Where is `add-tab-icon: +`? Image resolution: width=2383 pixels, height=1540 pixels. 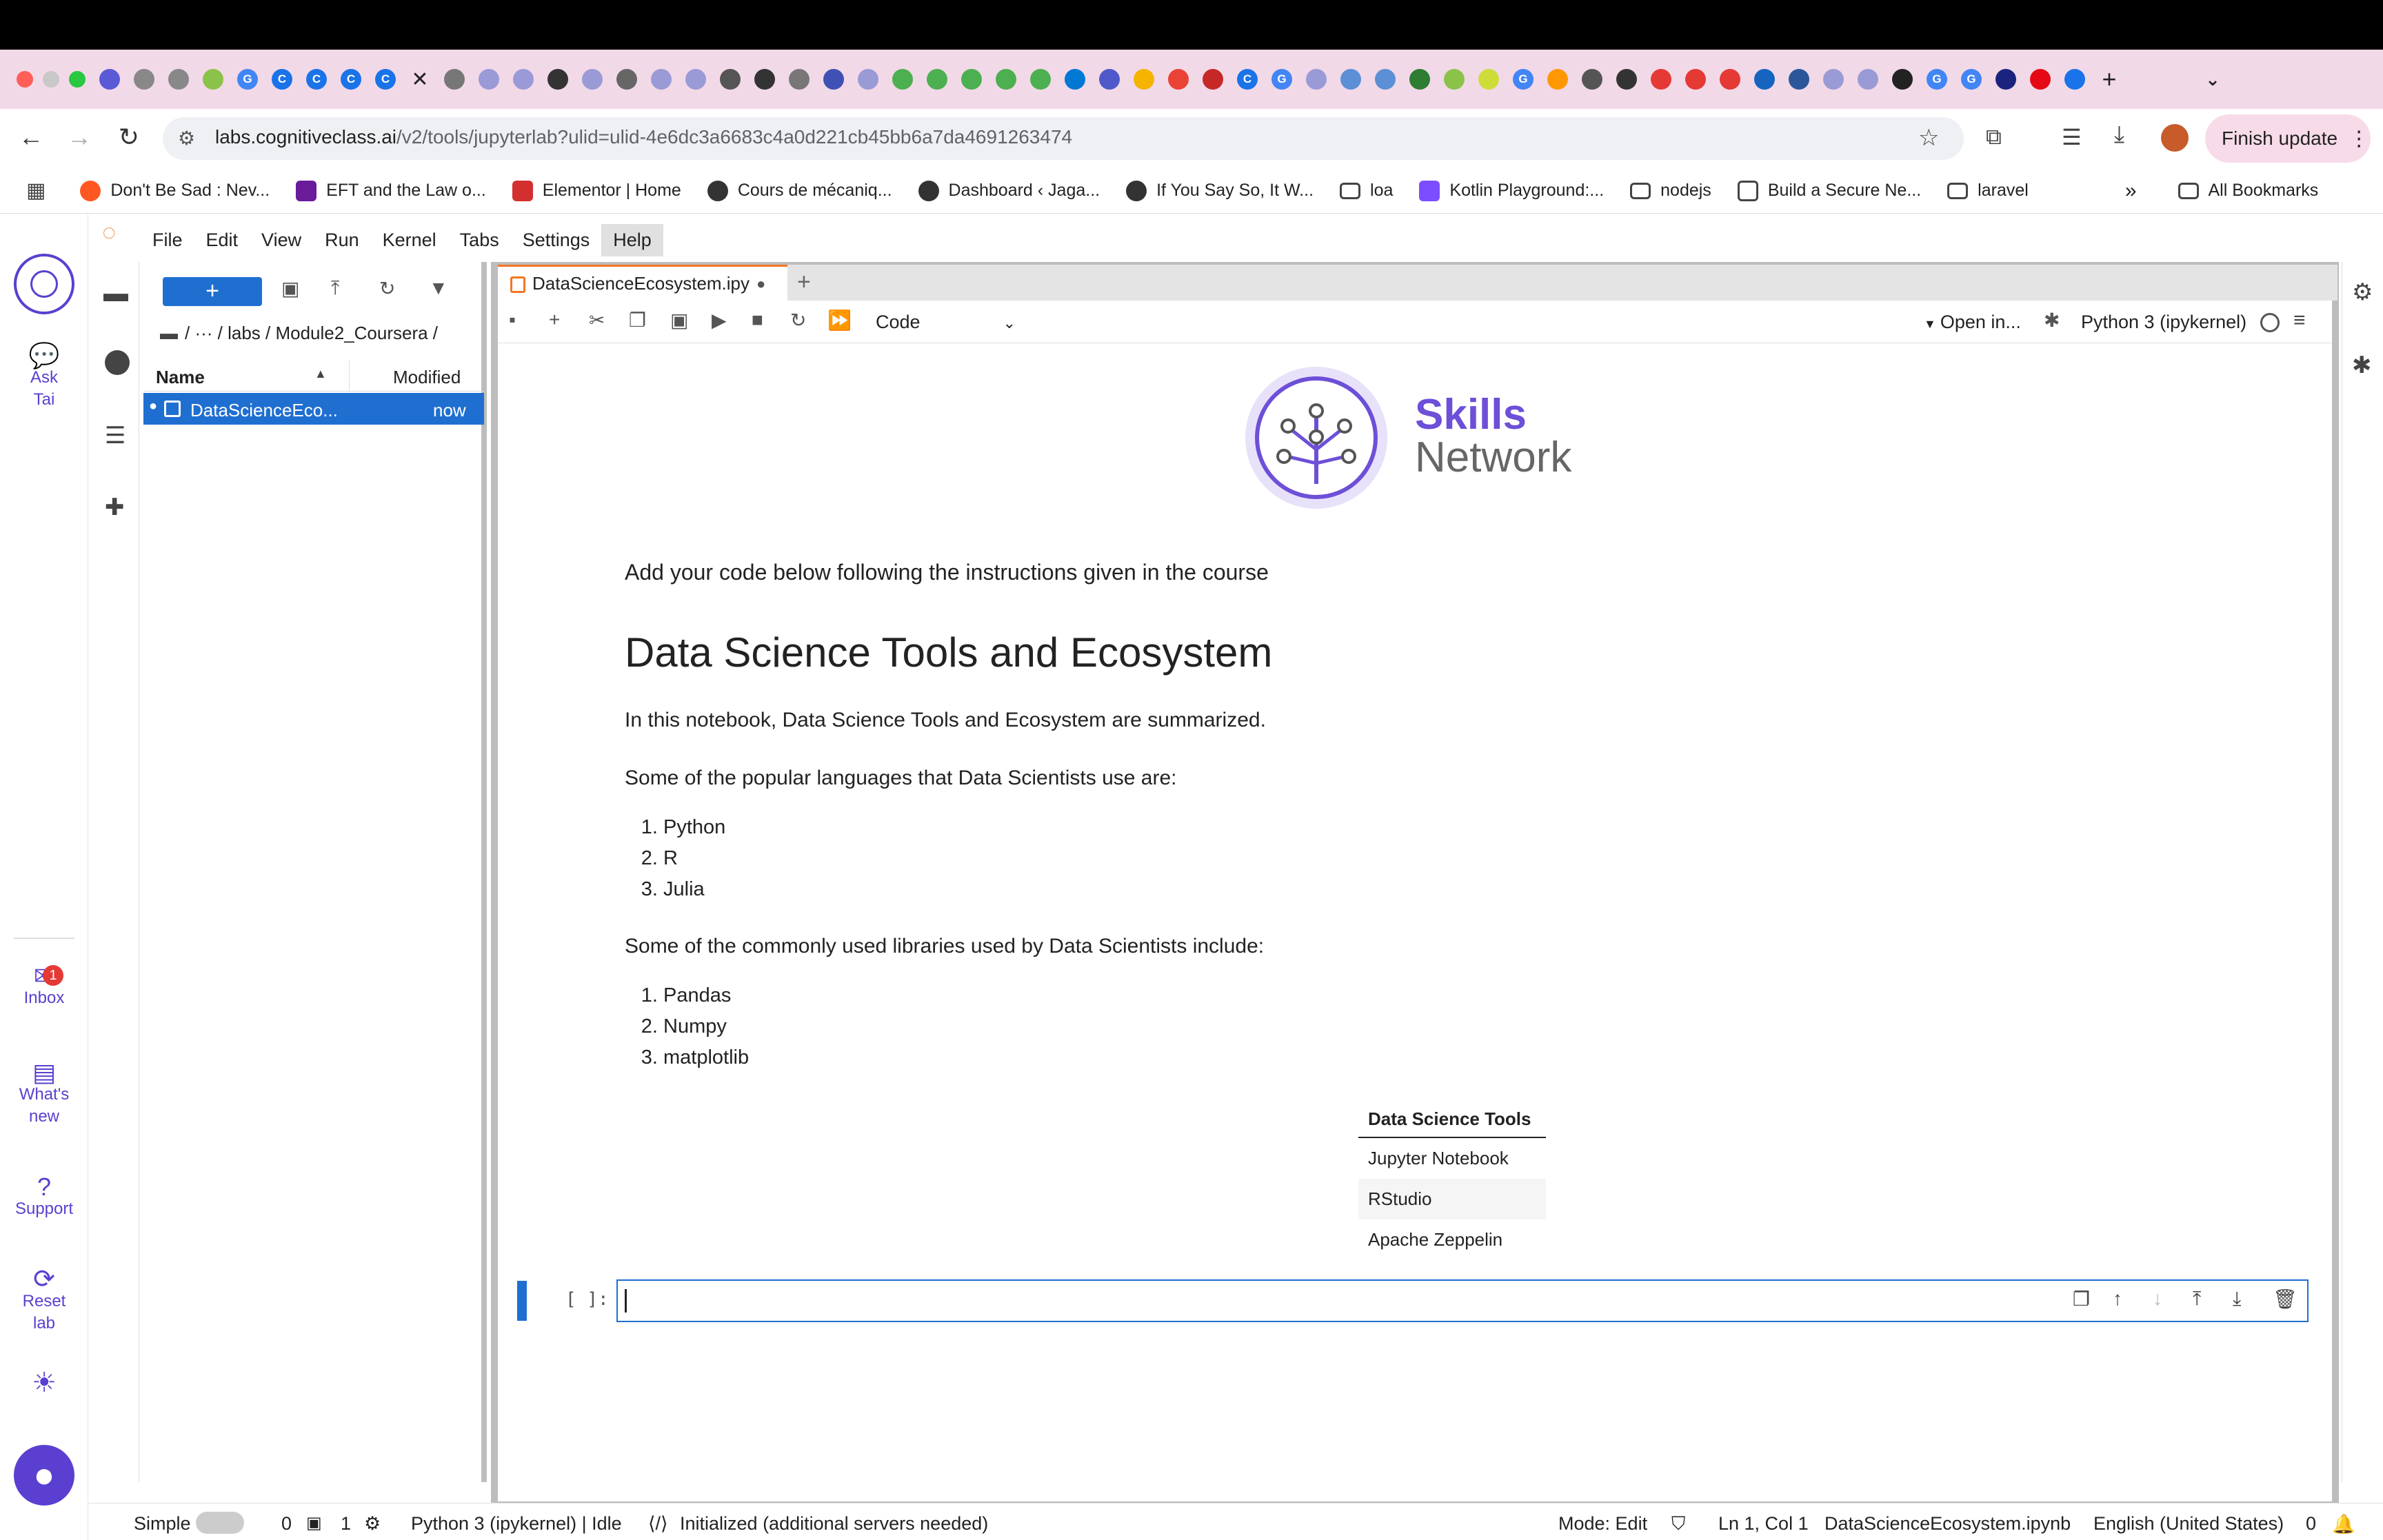 add-tab-icon: + is located at coordinates (804, 283).